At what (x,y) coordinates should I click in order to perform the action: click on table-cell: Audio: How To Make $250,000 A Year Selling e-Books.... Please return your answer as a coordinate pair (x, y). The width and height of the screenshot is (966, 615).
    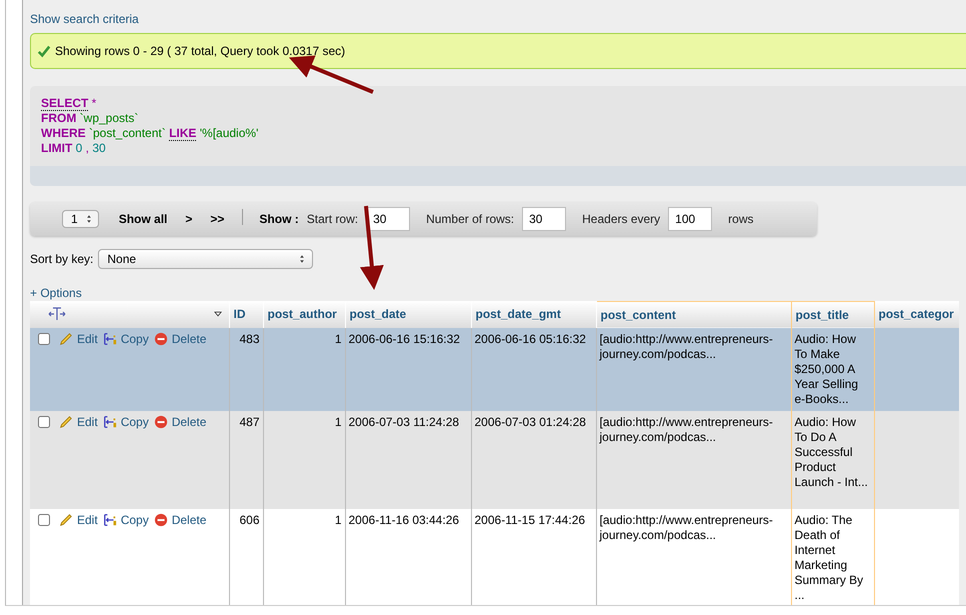
    Looking at the image, I should click on (832, 369).